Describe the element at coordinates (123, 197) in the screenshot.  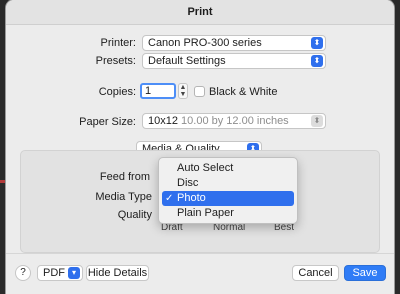
I see `media-type-label: Media Type` at that location.